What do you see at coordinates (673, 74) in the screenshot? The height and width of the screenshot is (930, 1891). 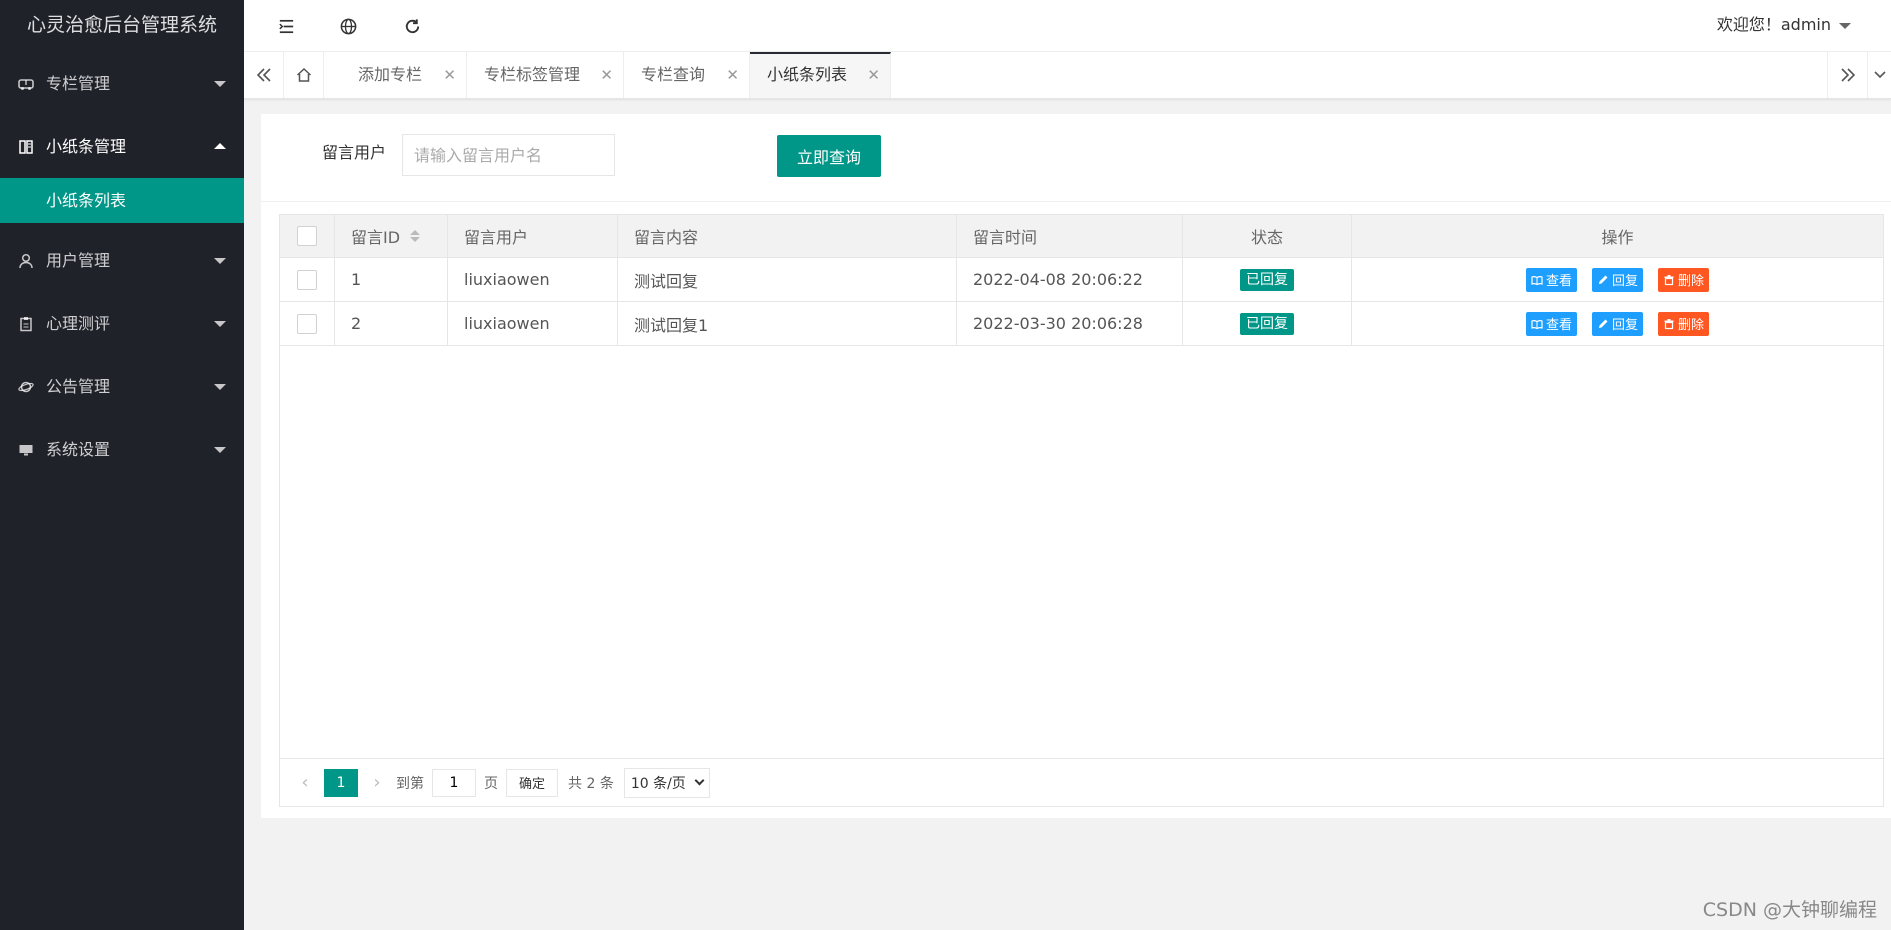 I see `tab-label: 专栏查询` at bounding box center [673, 74].